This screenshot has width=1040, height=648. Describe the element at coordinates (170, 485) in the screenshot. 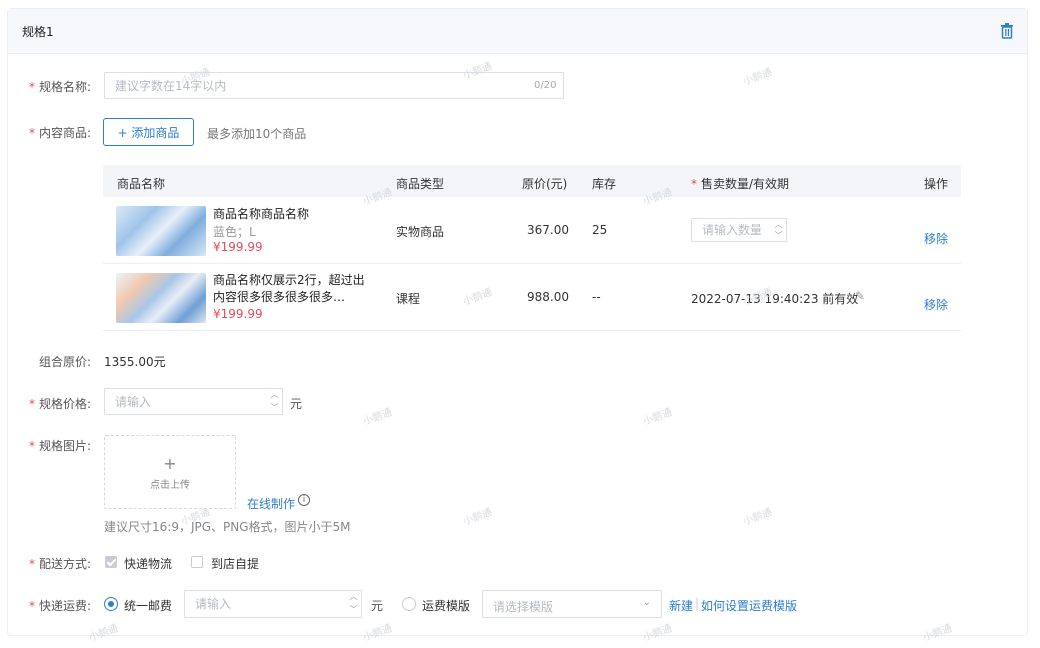

I see `upload-text: 点击上传` at that location.